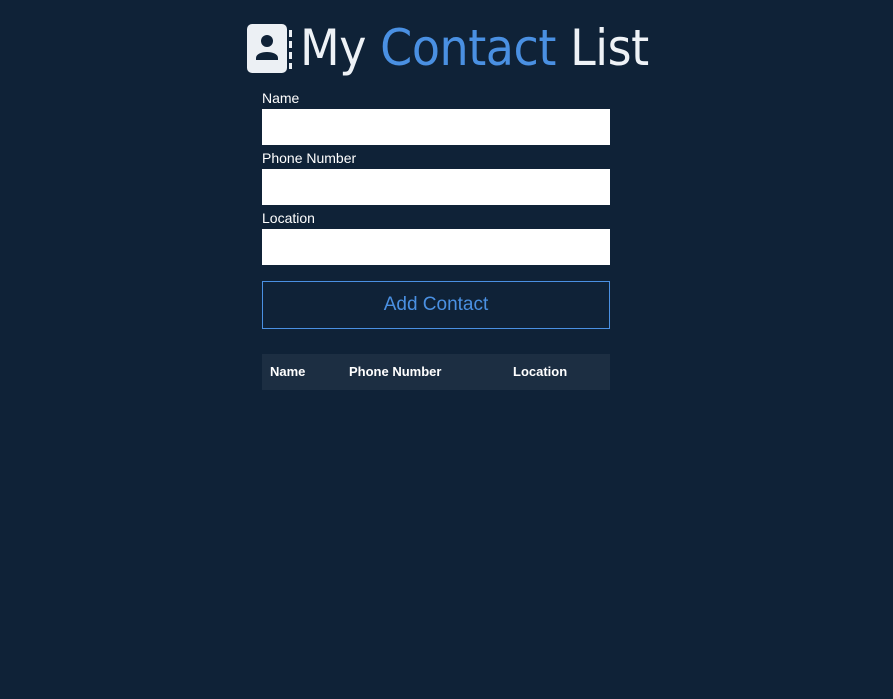  I want to click on page-title: My Contact List, so click(474, 48).